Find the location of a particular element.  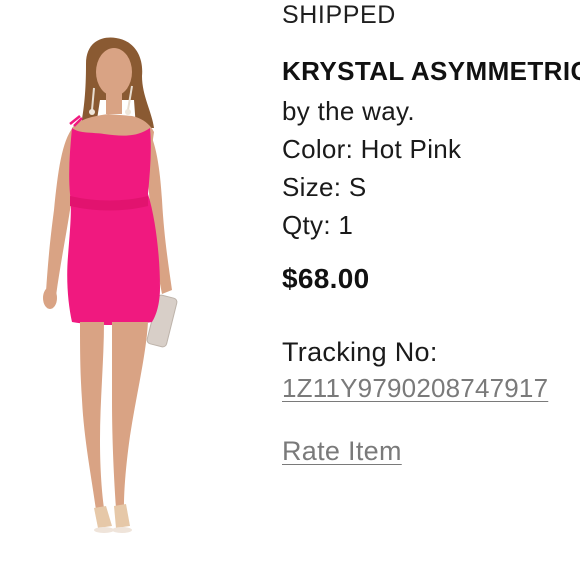

product-size: Size: S is located at coordinates (324, 187).